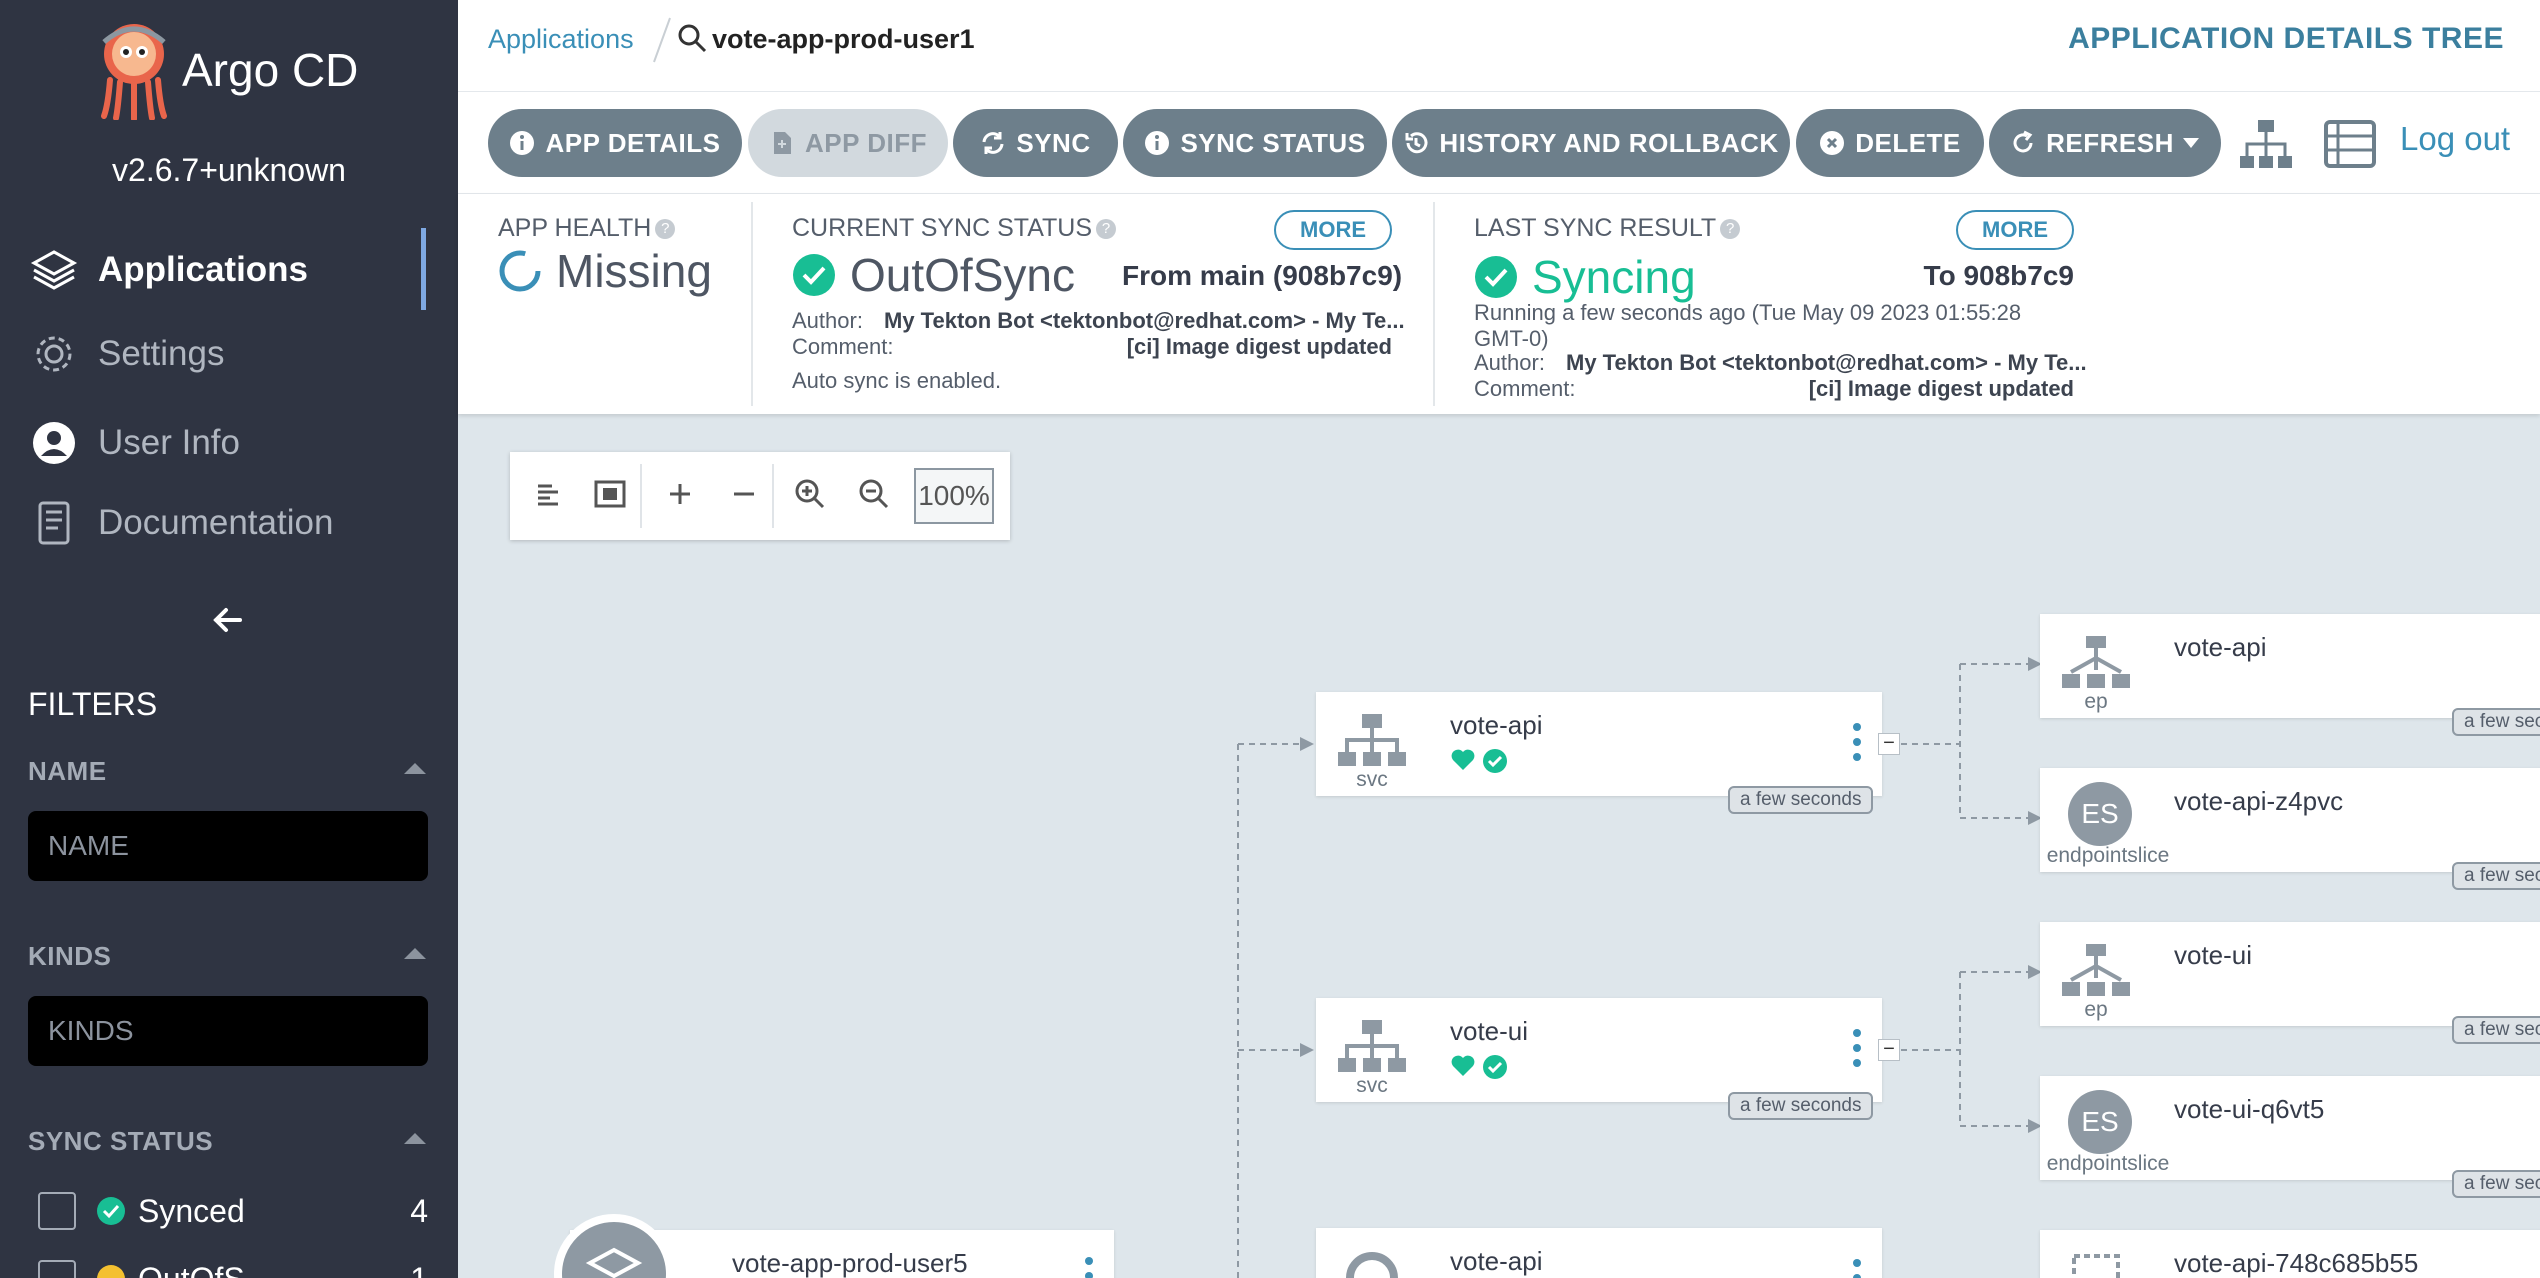 This screenshot has width=2540, height=1278. What do you see at coordinates (1511, 338) in the screenshot?
I see `last-running-line2: GMT-0)` at bounding box center [1511, 338].